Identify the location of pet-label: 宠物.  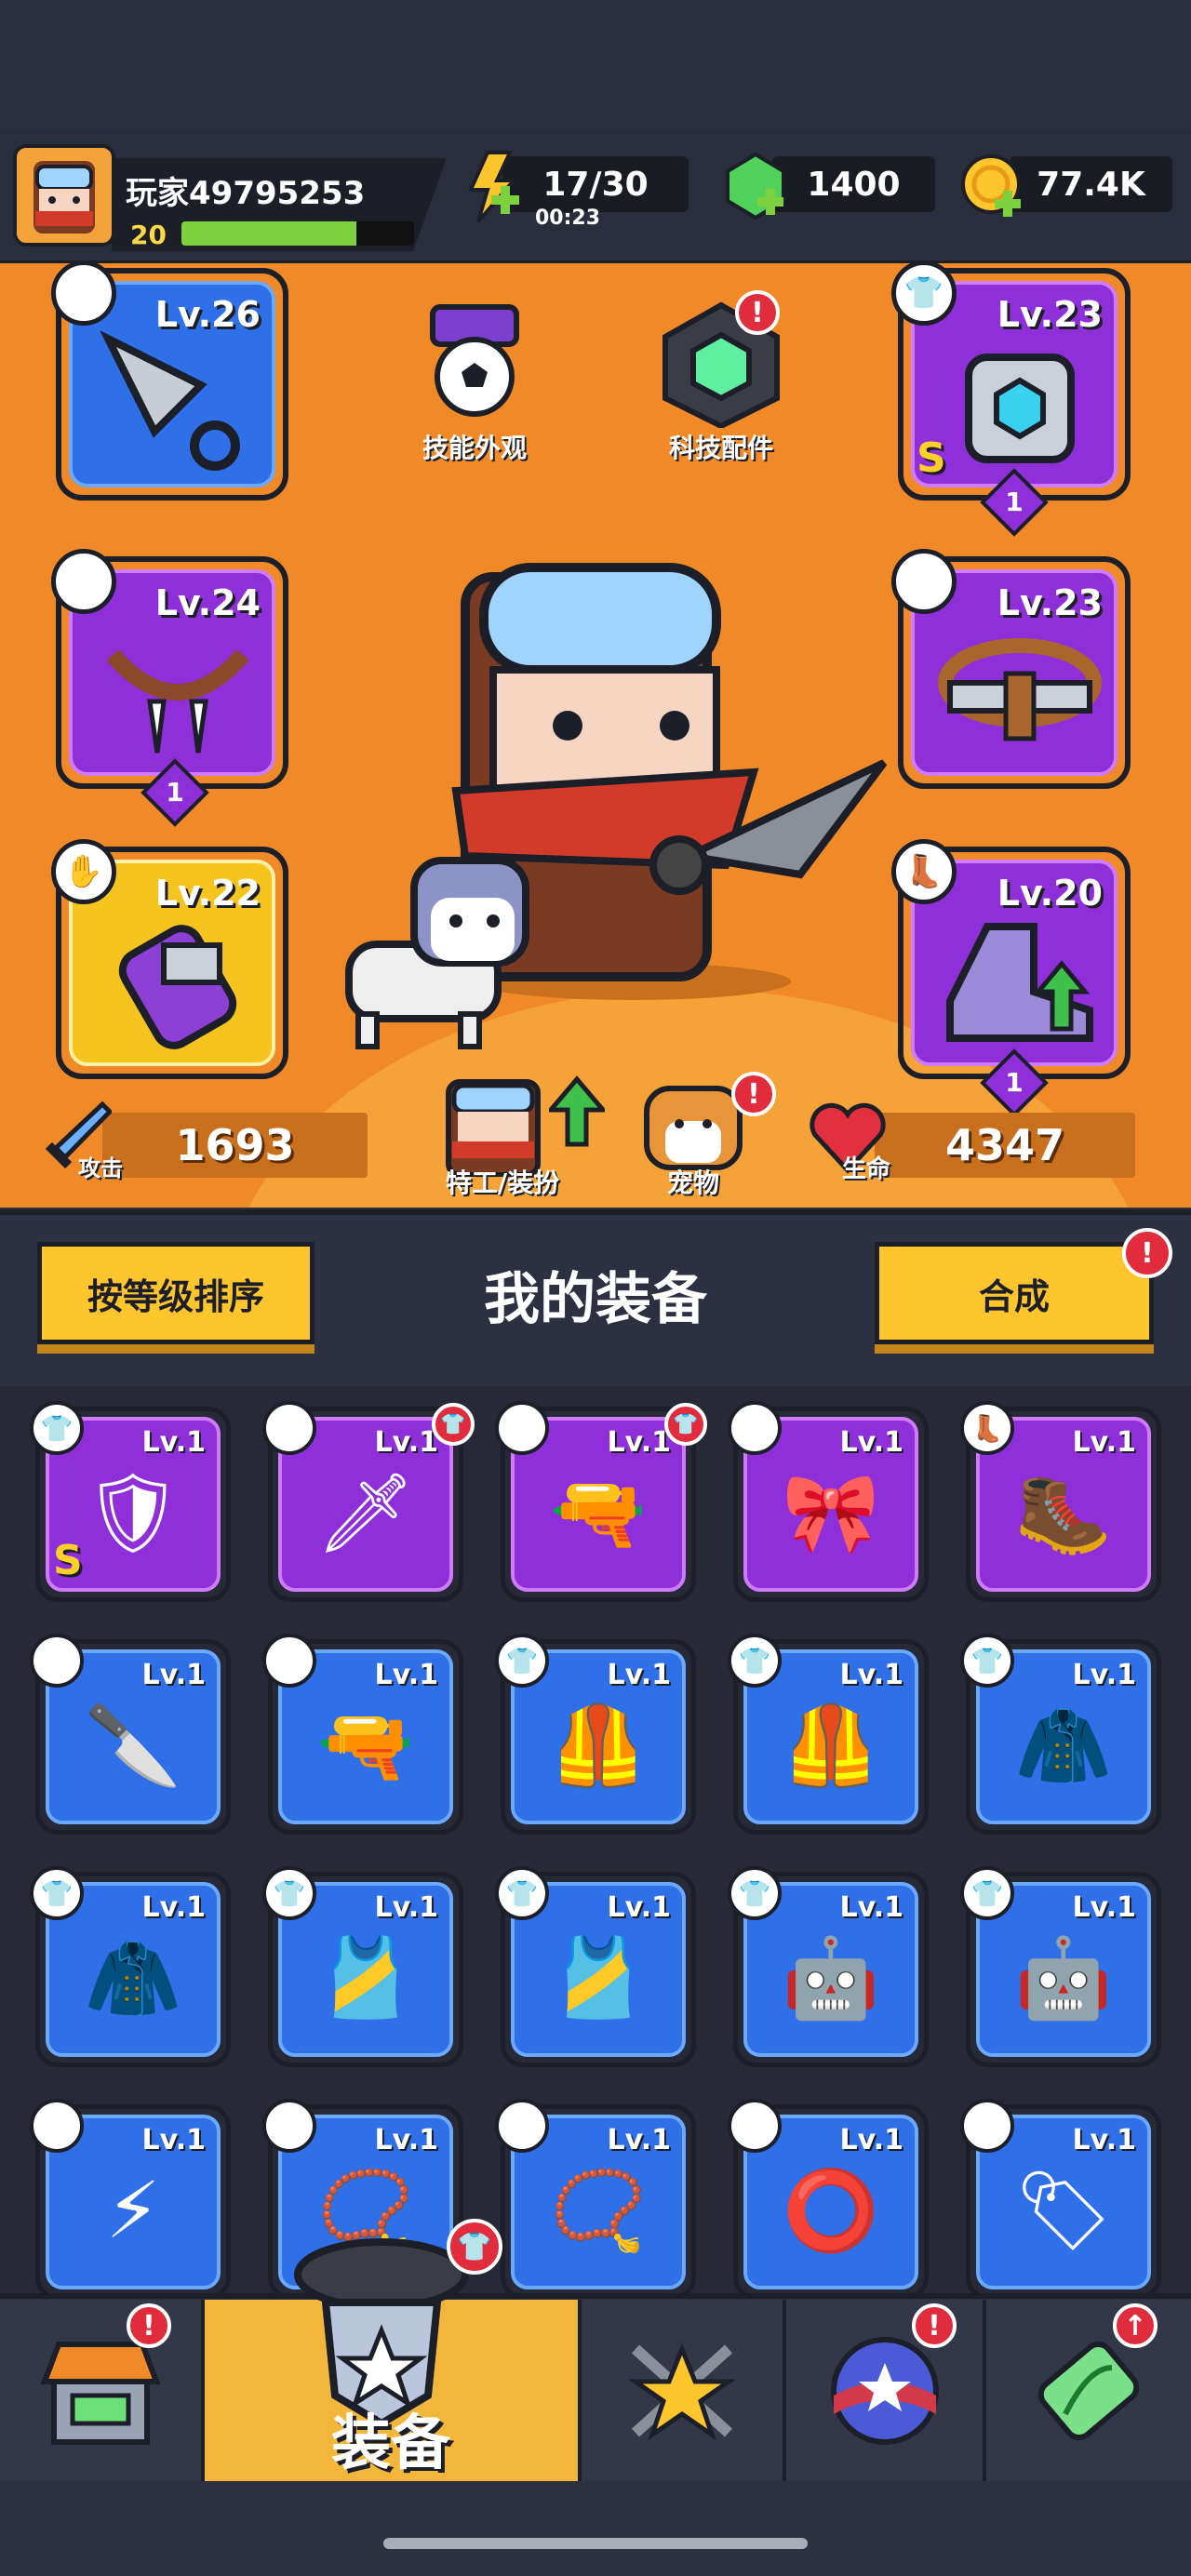
(692, 1183).